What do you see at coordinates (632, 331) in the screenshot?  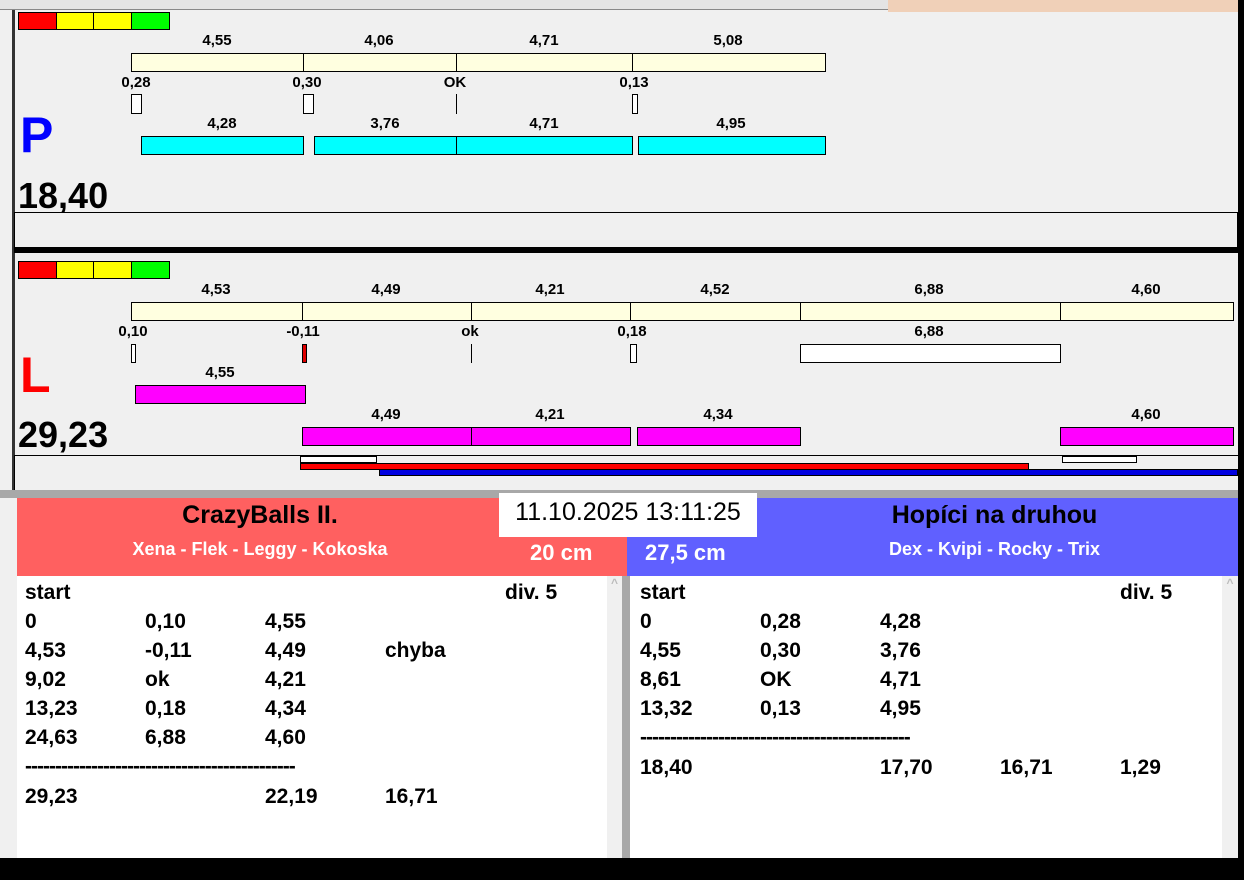 I see `deviation-label: 0,18` at bounding box center [632, 331].